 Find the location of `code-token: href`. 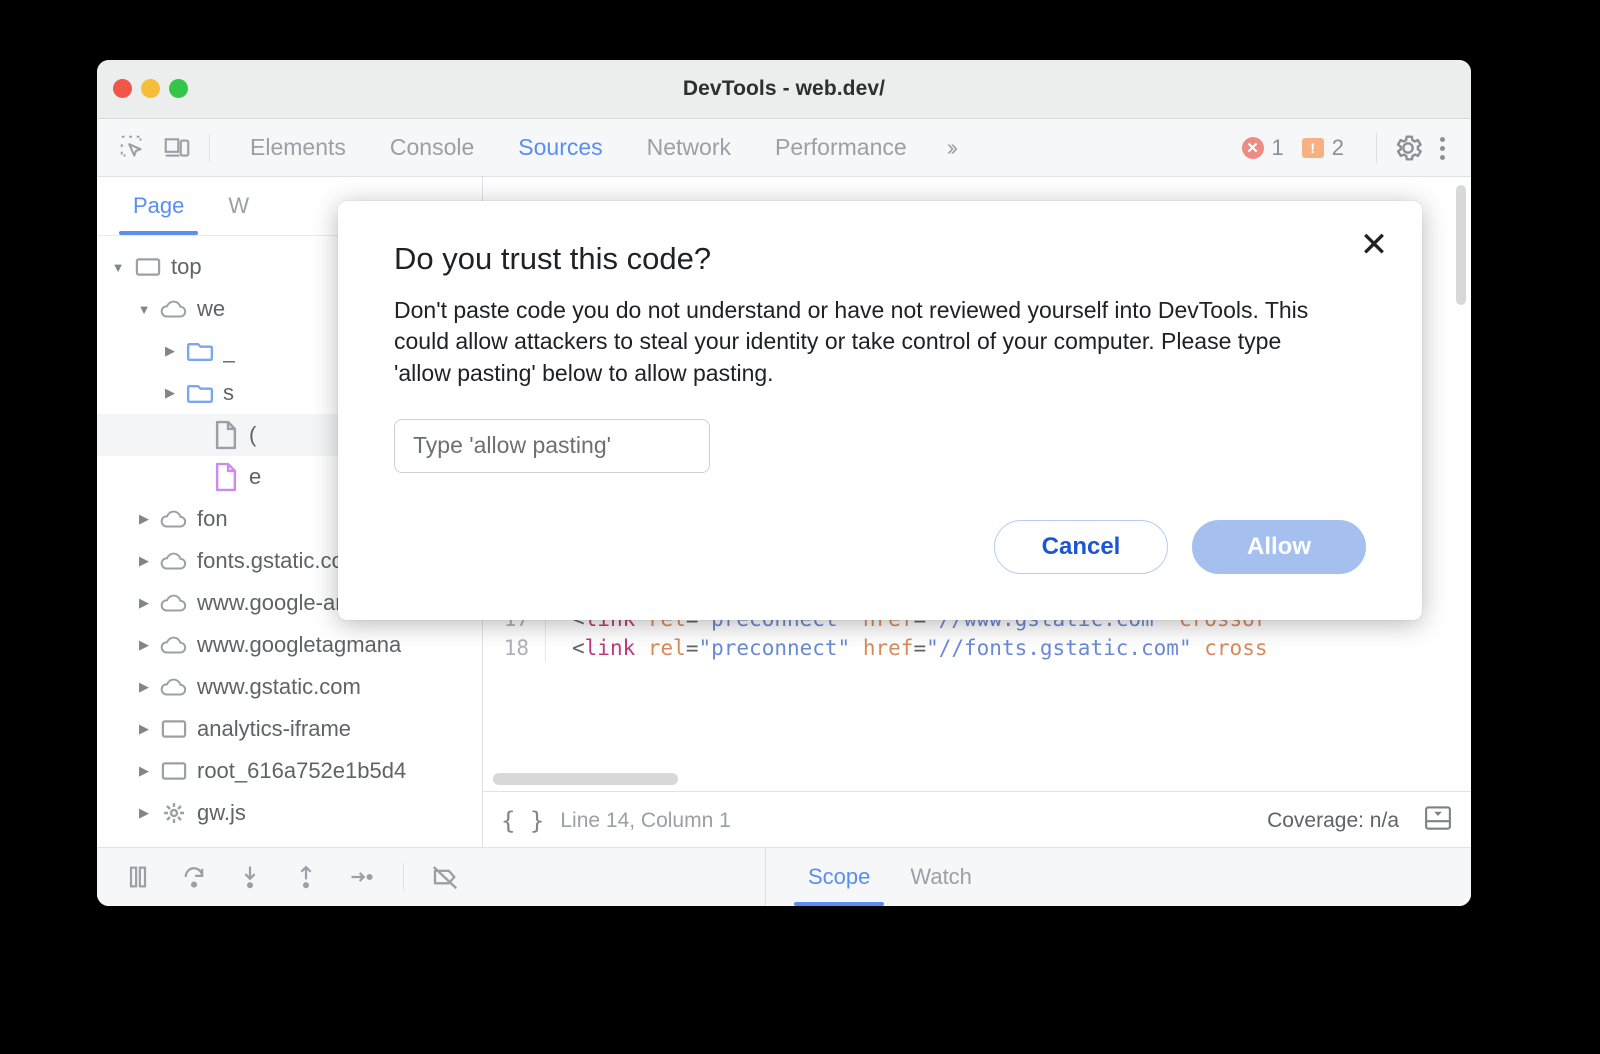

code-token: href is located at coordinates (888, 647).